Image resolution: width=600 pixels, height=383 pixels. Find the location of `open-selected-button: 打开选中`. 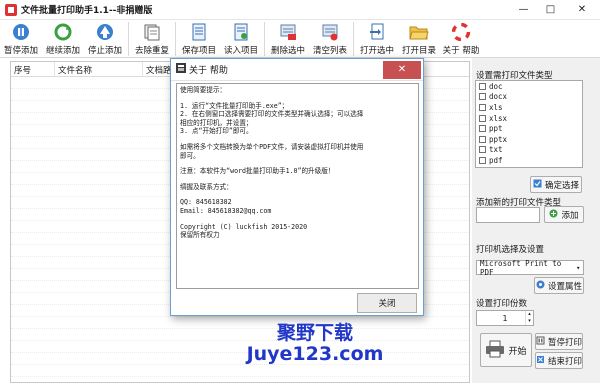

open-selected-button: 打开选中 is located at coordinates (377, 39).